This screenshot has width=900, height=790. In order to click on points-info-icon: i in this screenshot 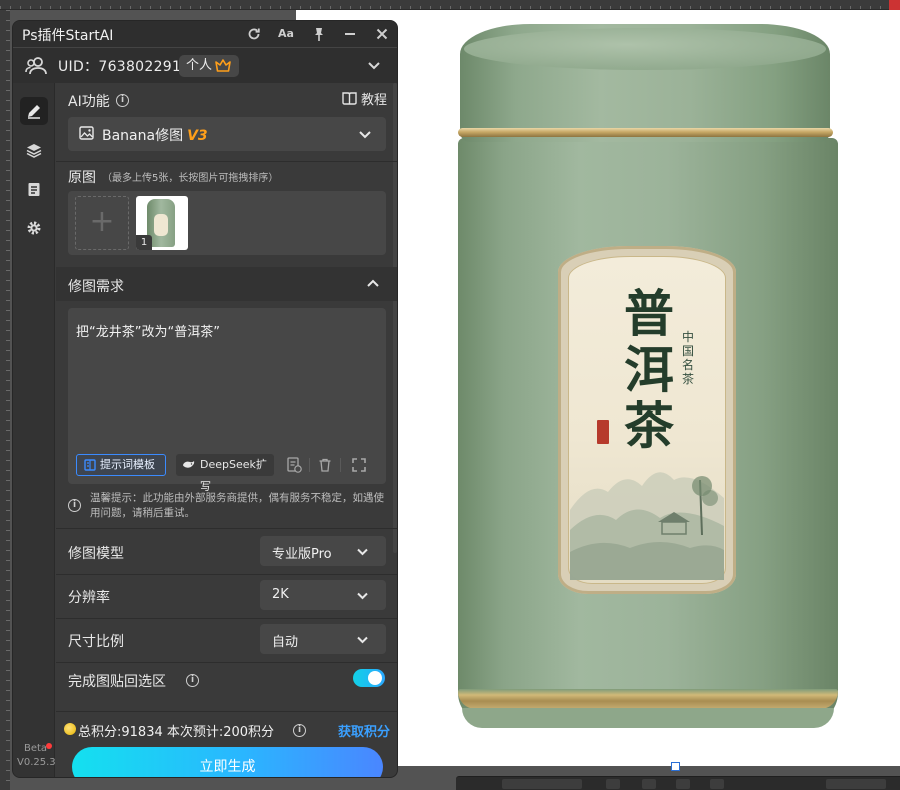, I will do `click(299, 730)`.